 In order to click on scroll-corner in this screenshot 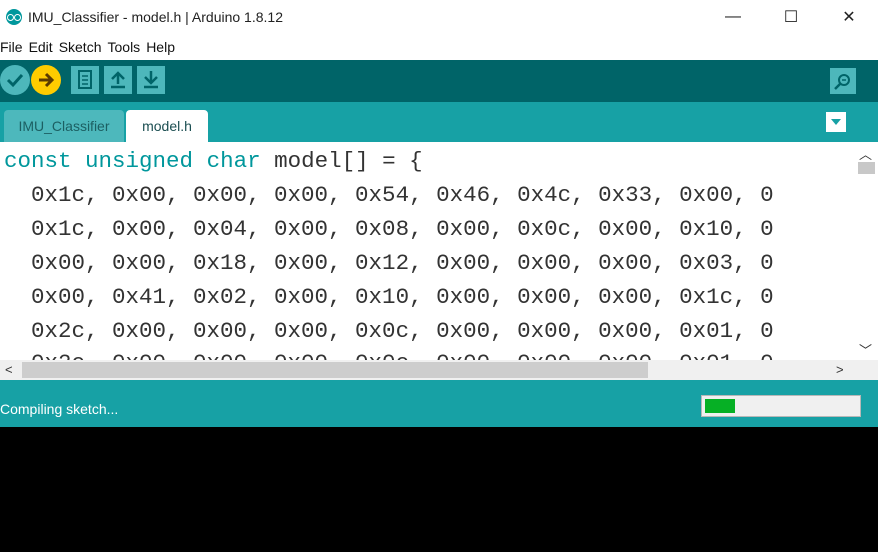, I will do `click(865, 370)`.